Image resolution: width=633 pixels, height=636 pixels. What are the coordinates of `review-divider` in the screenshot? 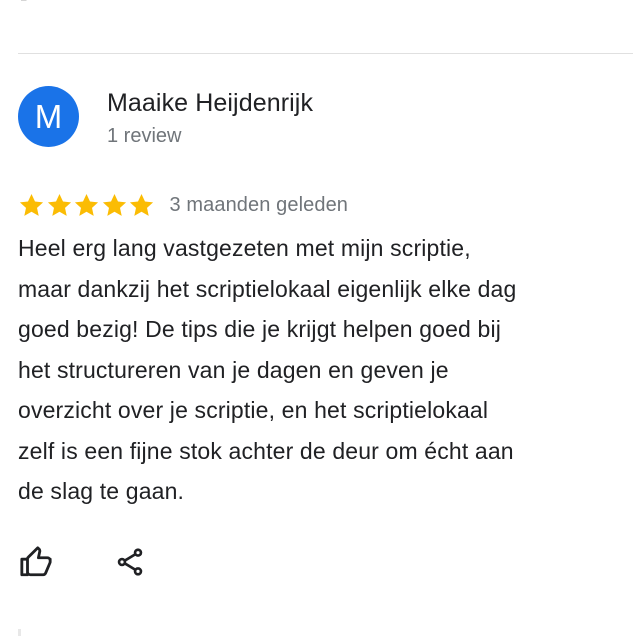 It's located at (325, 53).